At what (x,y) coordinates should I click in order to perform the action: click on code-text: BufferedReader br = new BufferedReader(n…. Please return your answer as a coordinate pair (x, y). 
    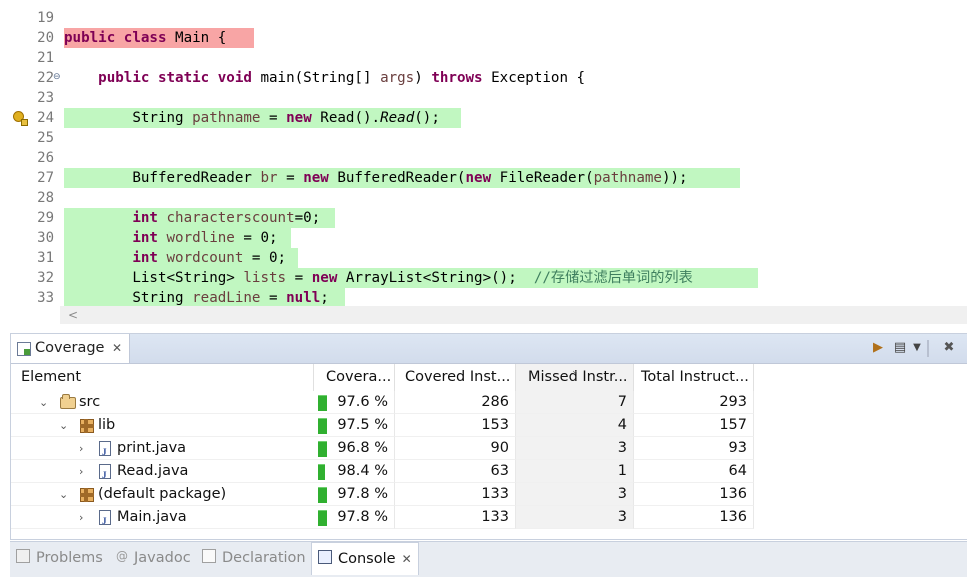
    Looking at the image, I should click on (402, 178).